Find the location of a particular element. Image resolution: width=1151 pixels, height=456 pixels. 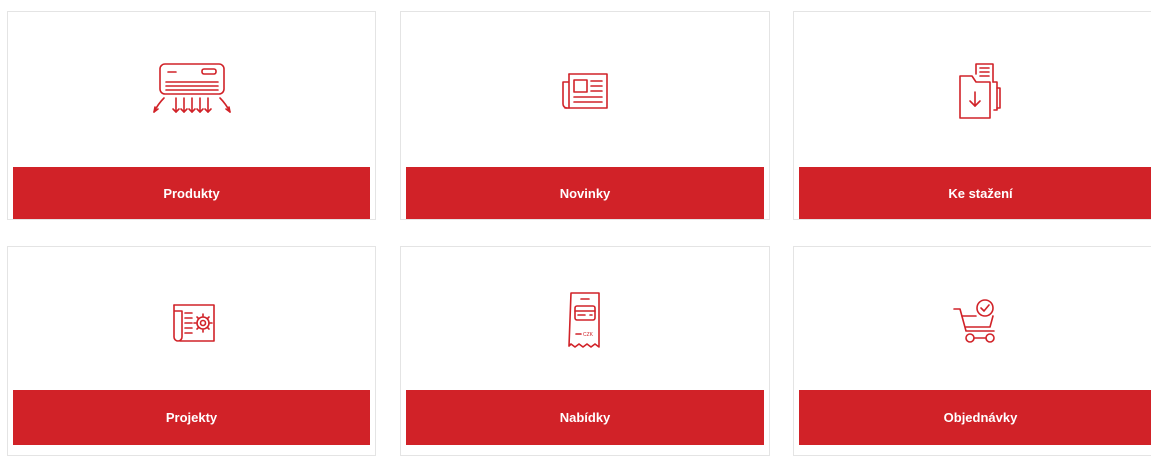

project-settings-icon is located at coordinates (191, 323).